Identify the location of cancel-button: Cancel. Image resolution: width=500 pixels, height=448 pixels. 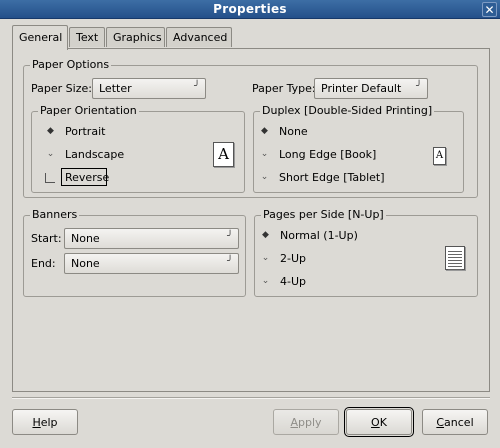
(455, 422).